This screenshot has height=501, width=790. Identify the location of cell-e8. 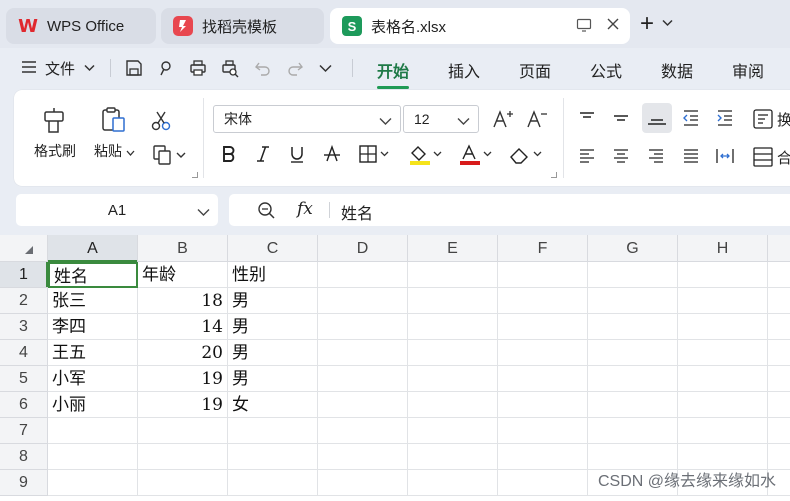
(453, 457).